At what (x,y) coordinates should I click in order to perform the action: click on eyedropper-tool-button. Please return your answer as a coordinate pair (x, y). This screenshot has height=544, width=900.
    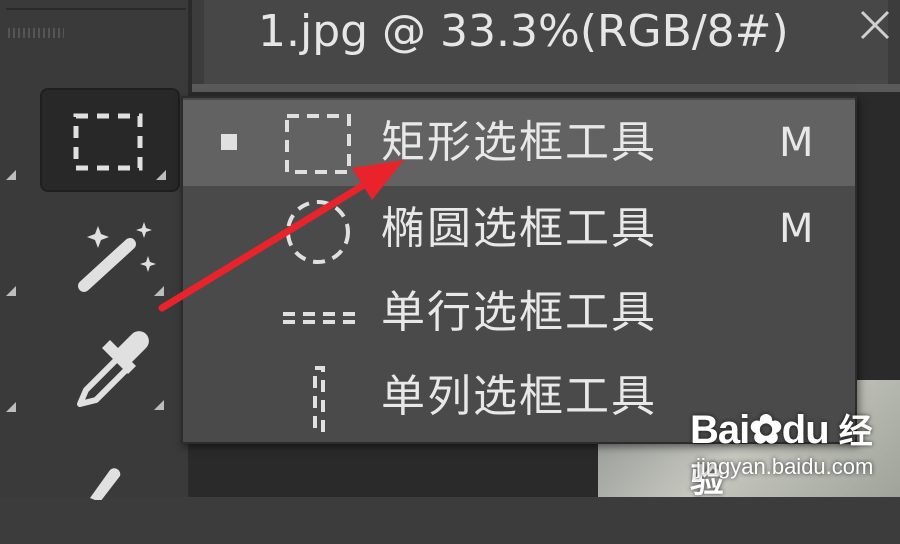
    Looking at the image, I should click on (110, 368).